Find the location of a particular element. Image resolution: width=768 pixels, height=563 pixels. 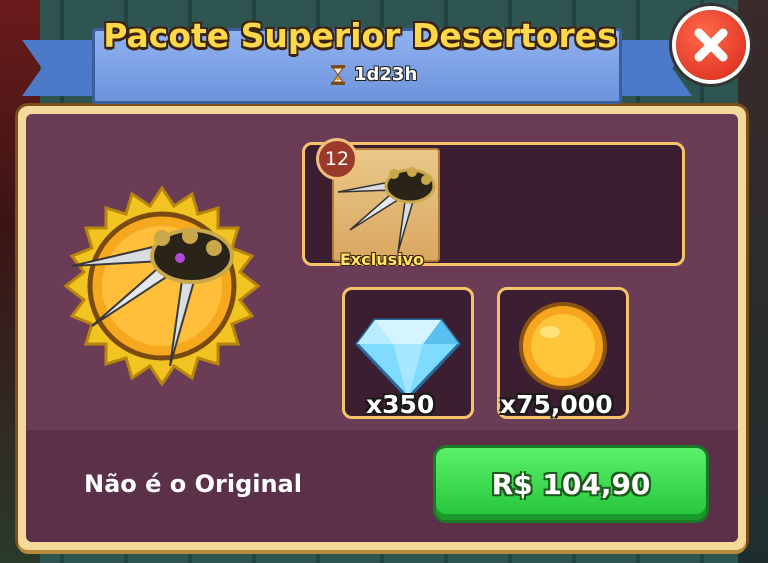

offer-timer: 1d23h is located at coordinates (373, 74).